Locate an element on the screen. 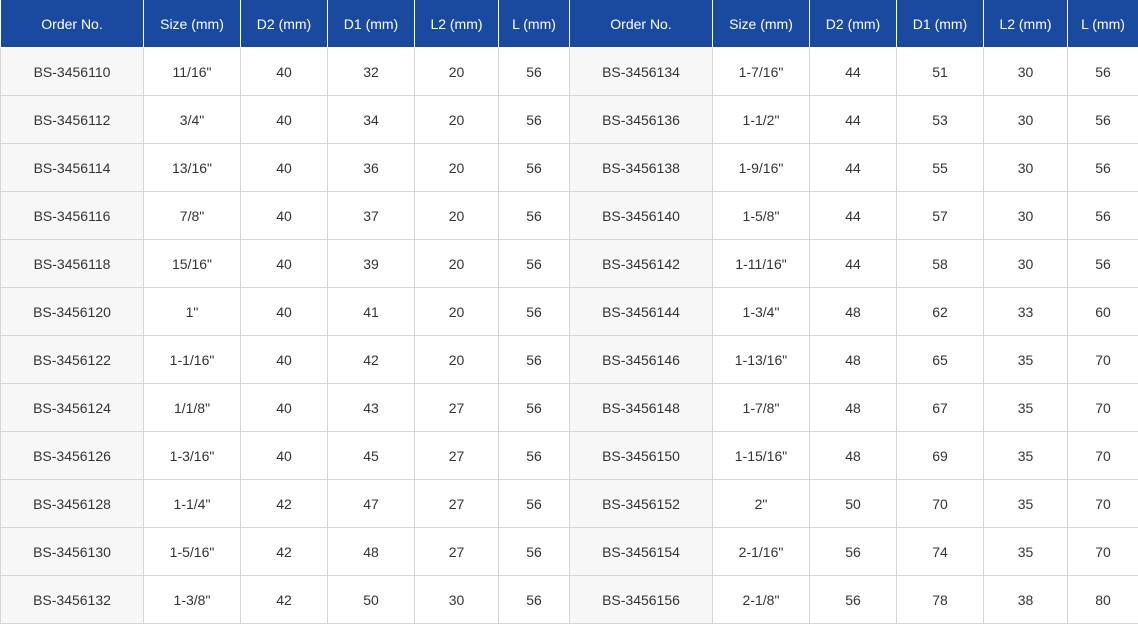  table-cell-order-no: BS-3456138 is located at coordinates (641, 167).